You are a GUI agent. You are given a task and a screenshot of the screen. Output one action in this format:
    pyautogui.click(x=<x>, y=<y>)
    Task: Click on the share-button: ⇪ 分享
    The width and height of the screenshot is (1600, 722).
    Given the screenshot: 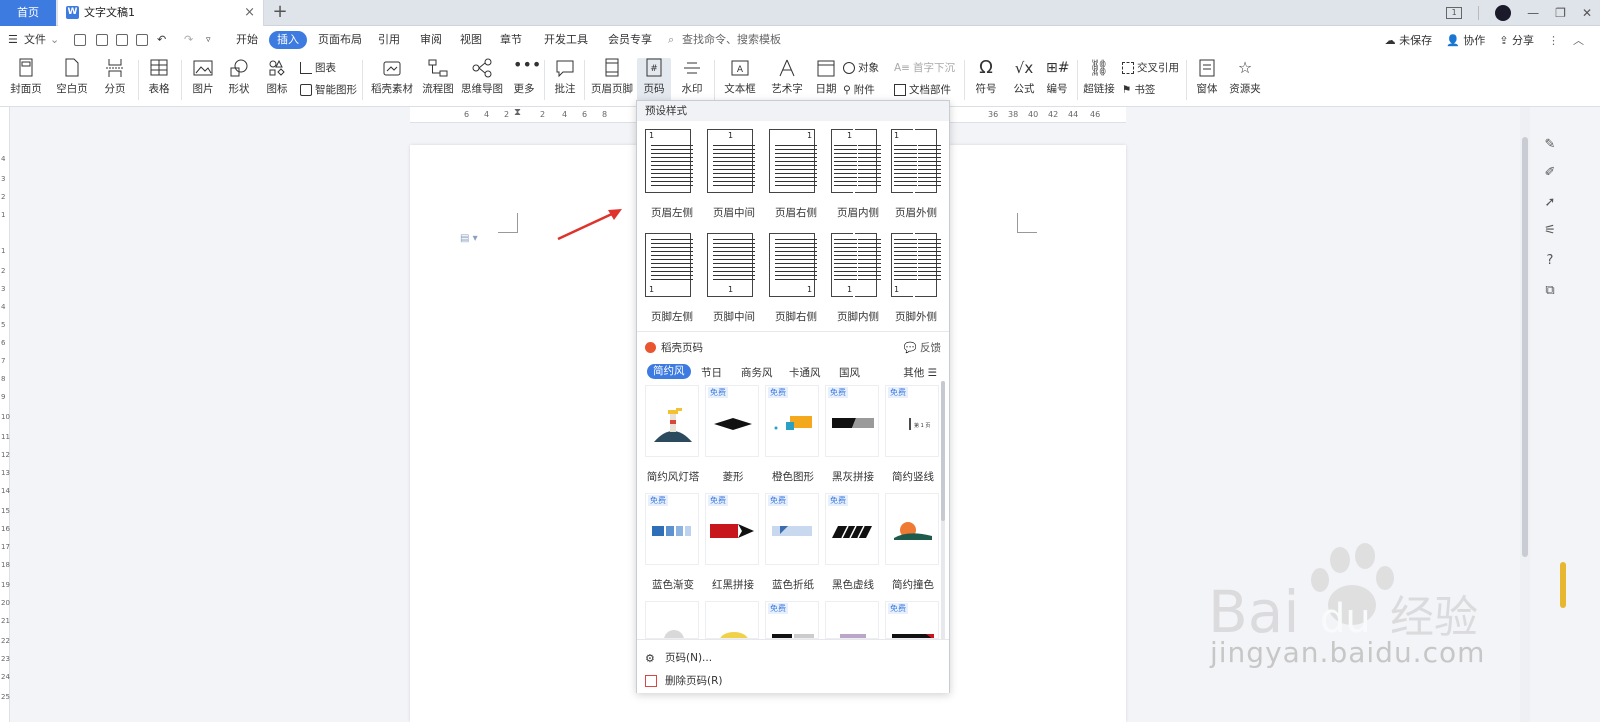 What is the action you would take?
    pyautogui.click(x=1516, y=40)
    